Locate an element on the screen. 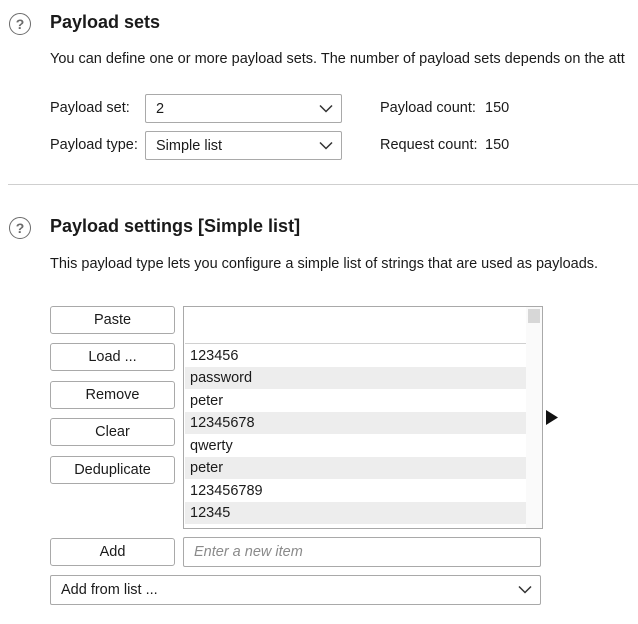 The image size is (638, 624). list-header is located at coordinates (355, 326).